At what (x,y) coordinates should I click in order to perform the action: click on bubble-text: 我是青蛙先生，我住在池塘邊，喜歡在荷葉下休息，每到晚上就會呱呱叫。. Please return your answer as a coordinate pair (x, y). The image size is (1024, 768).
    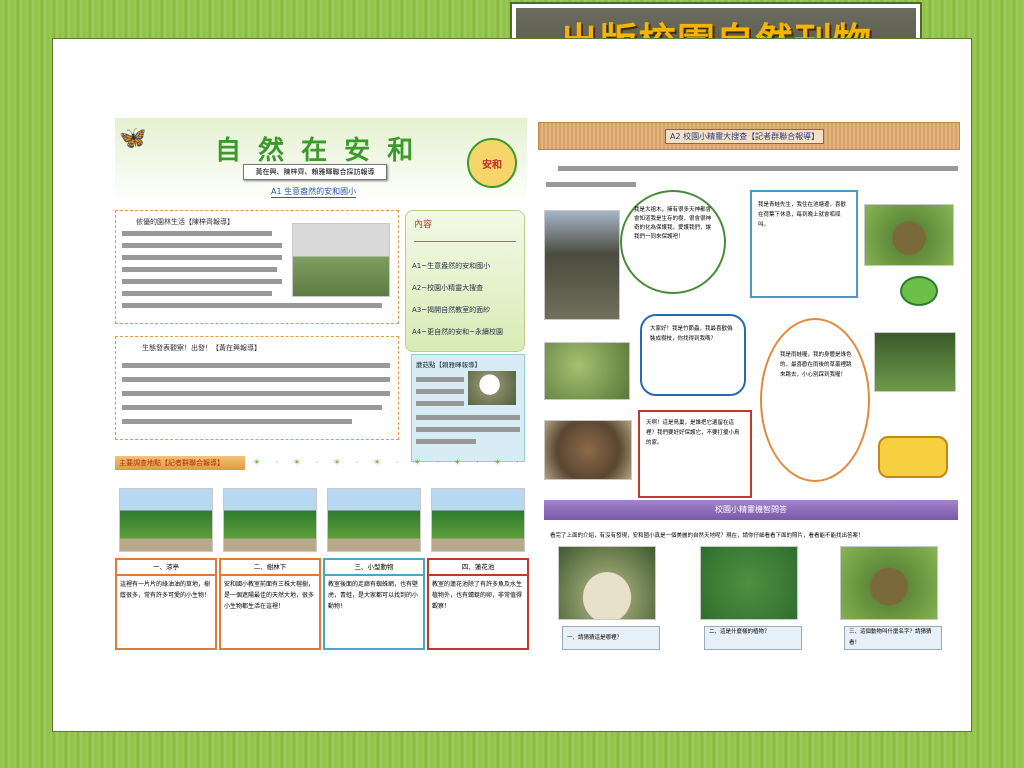
    Looking at the image, I should click on (802, 215).